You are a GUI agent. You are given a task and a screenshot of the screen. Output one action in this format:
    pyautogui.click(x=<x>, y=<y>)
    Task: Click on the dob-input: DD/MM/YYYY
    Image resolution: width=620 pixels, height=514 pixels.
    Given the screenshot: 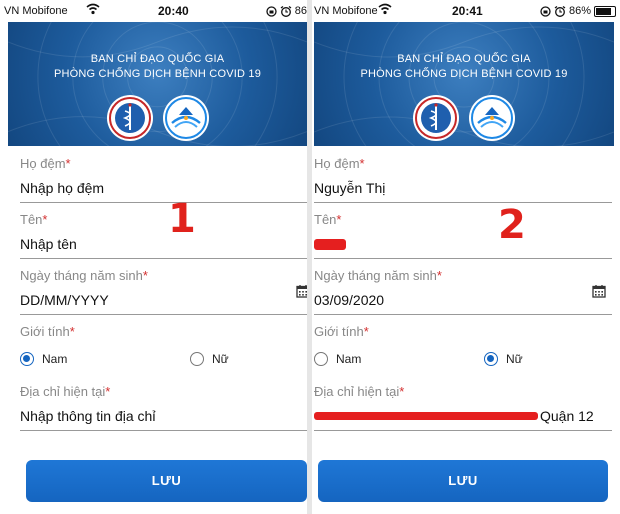 What is the action you would take?
    pyautogui.click(x=64, y=300)
    